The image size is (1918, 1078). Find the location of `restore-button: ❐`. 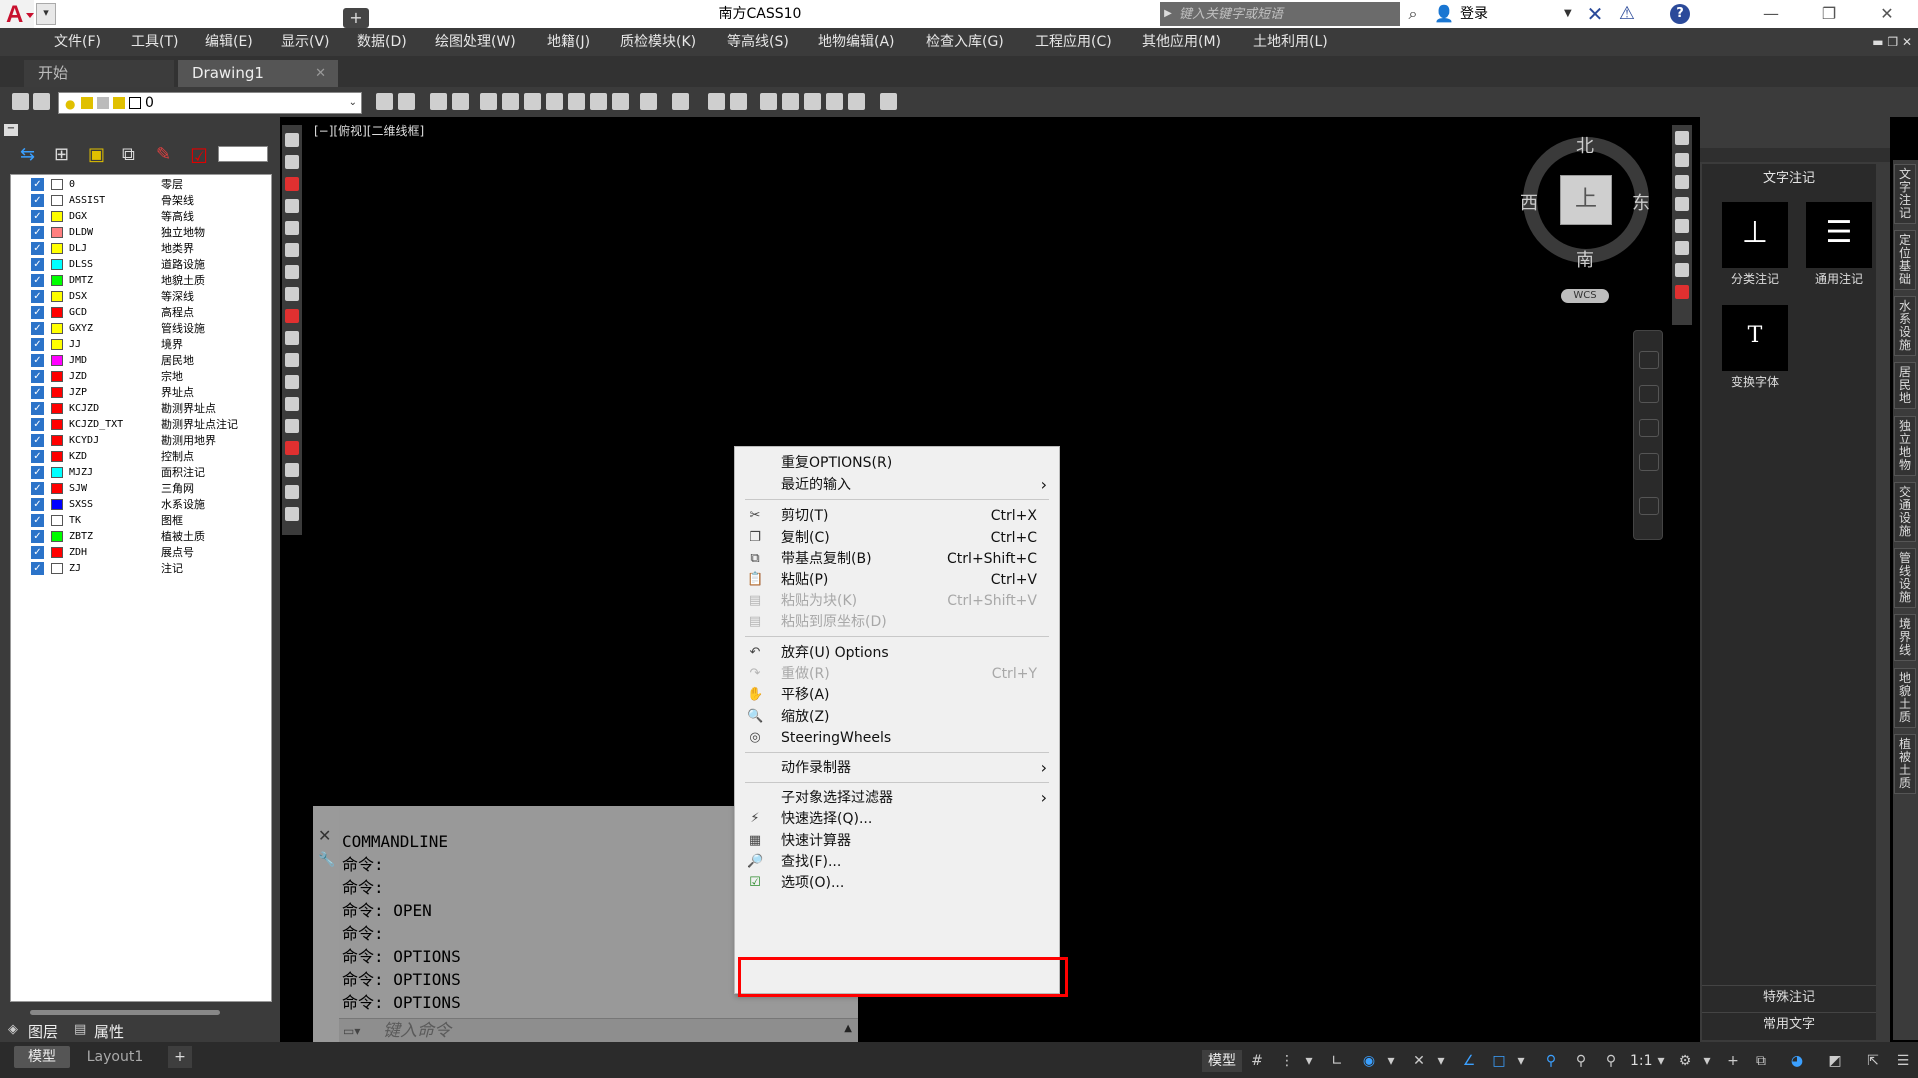

restore-button: ❐ is located at coordinates (1829, 14).